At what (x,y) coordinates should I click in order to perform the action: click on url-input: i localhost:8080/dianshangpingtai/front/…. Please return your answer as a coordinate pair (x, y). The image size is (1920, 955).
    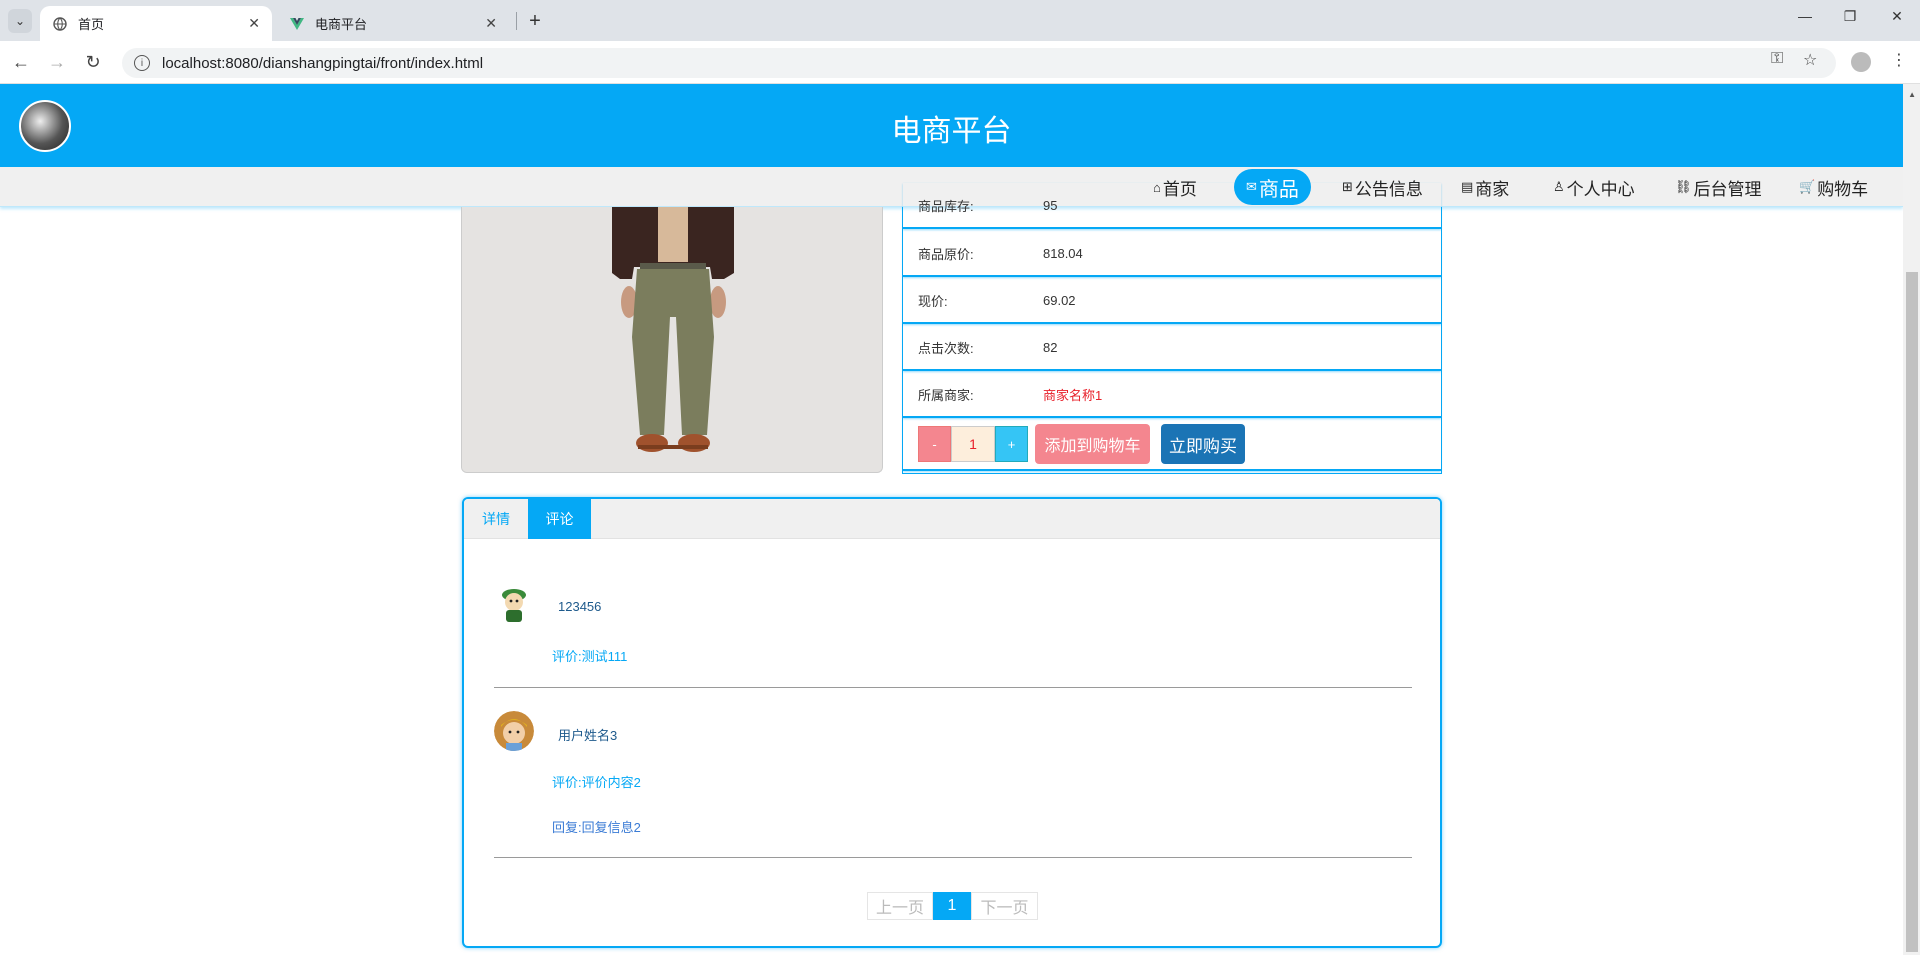
    Looking at the image, I should click on (979, 63).